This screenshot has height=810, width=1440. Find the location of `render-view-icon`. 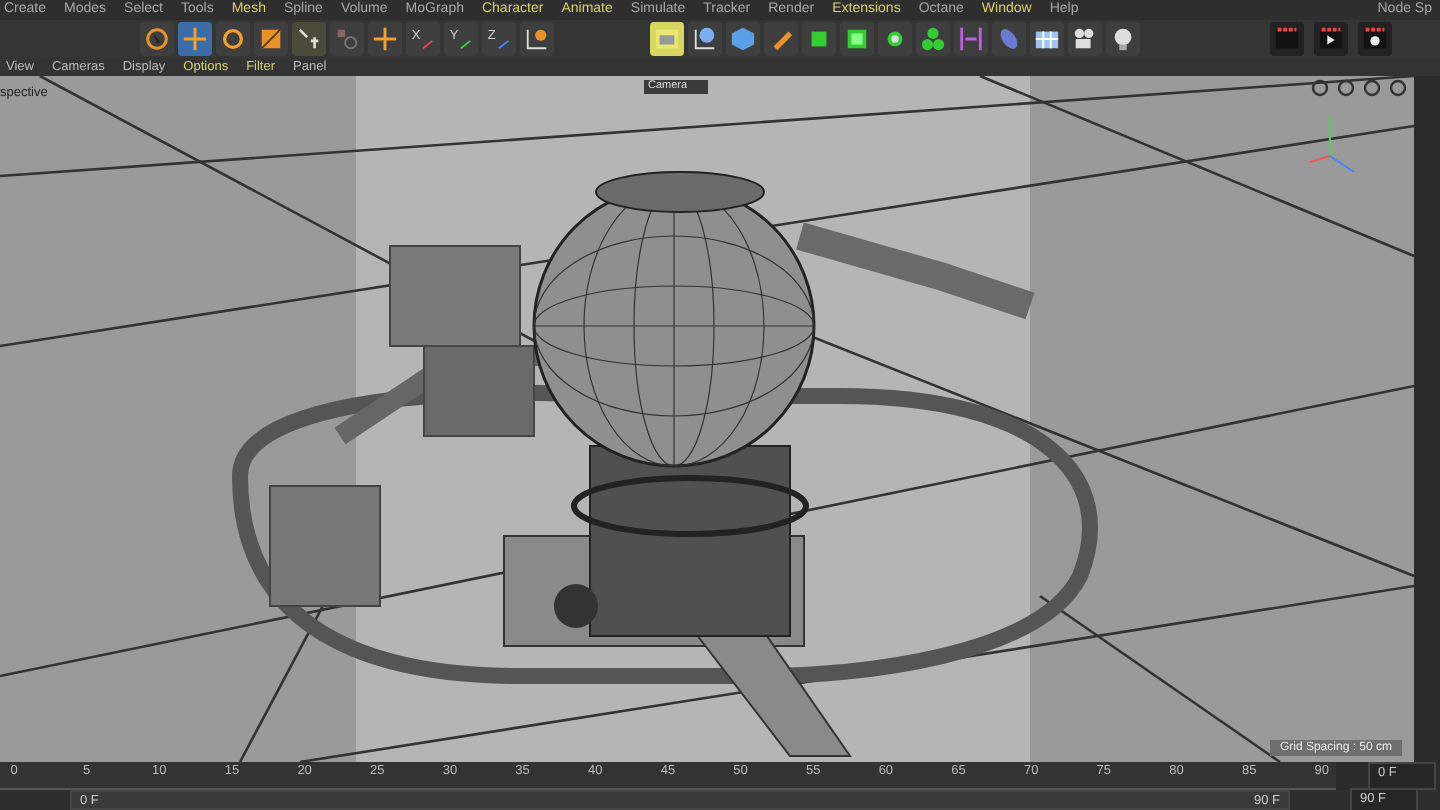

render-view-icon is located at coordinates (1287, 39).